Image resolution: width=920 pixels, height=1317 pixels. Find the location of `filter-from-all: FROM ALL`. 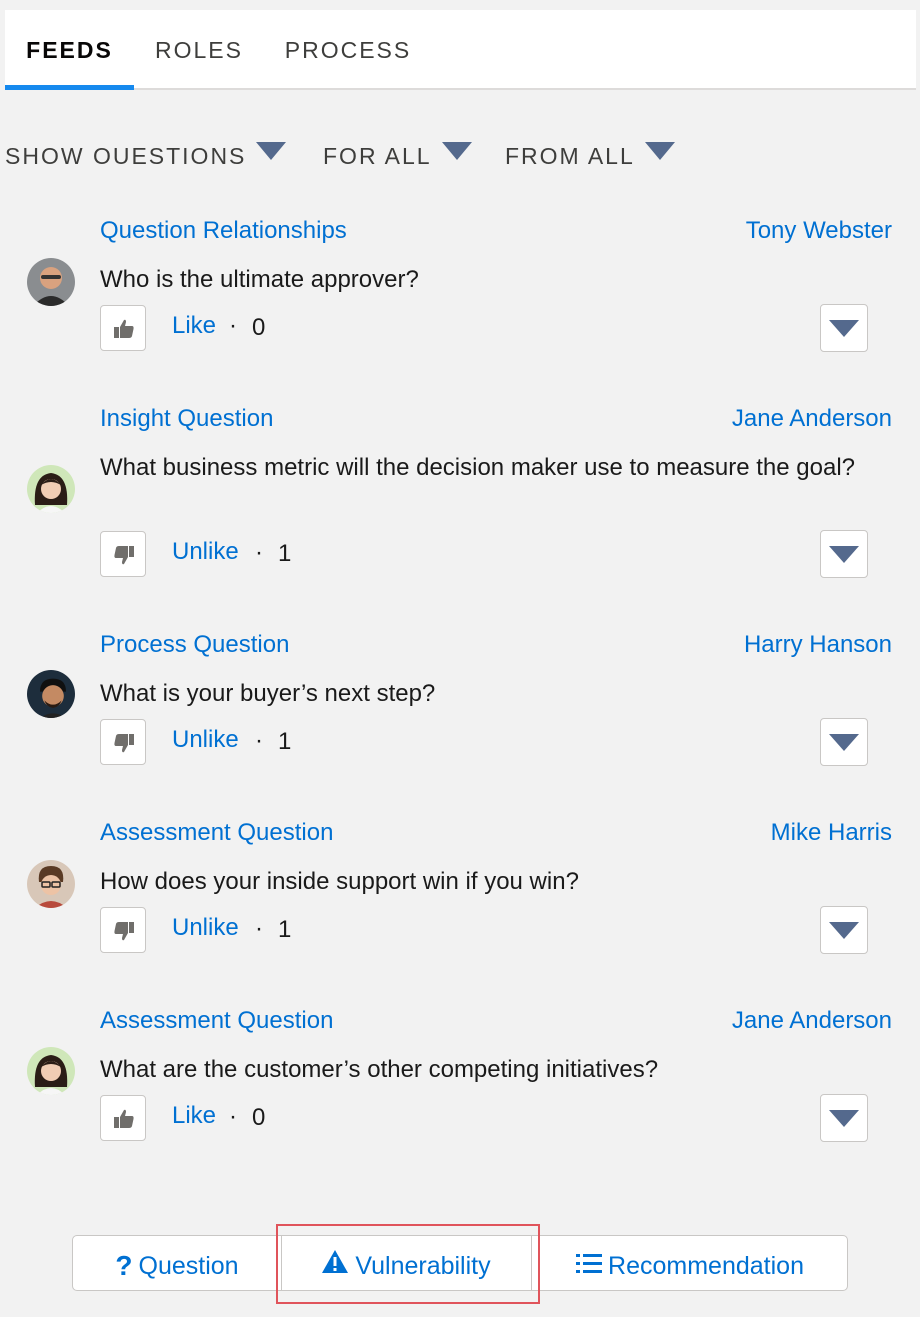

filter-from-all: FROM ALL is located at coordinates (590, 156).